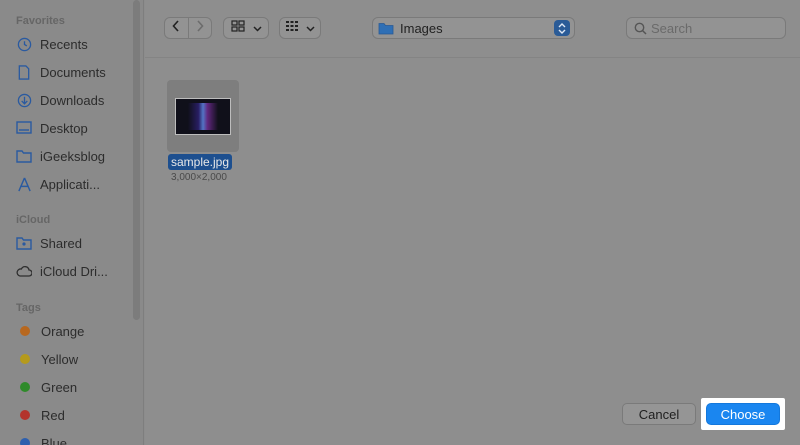 The width and height of the screenshot is (800, 445). What do you see at coordinates (659, 414) in the screenshot?
I see `cancel-button: Cancel` at bounding box center [659, 414].